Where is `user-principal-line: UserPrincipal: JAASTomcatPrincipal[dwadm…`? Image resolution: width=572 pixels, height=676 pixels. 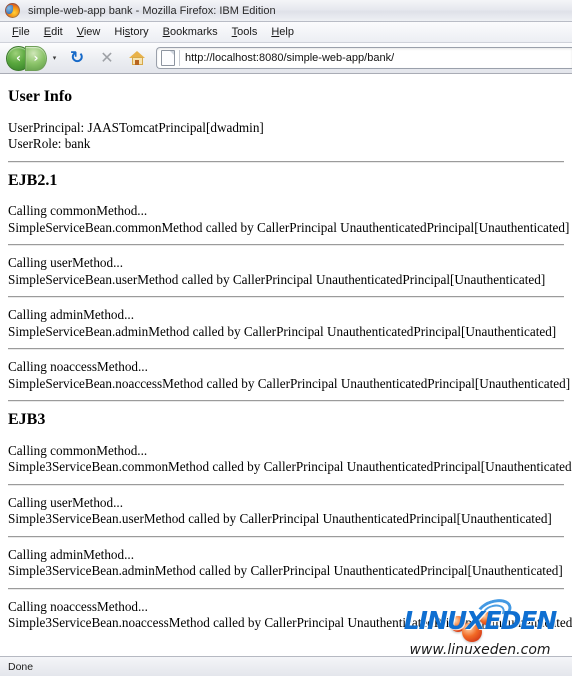
user-principal-line: UserPrincipal: JAASTomcatPrincipal[dwadm… is located at coordinates (136, 127).